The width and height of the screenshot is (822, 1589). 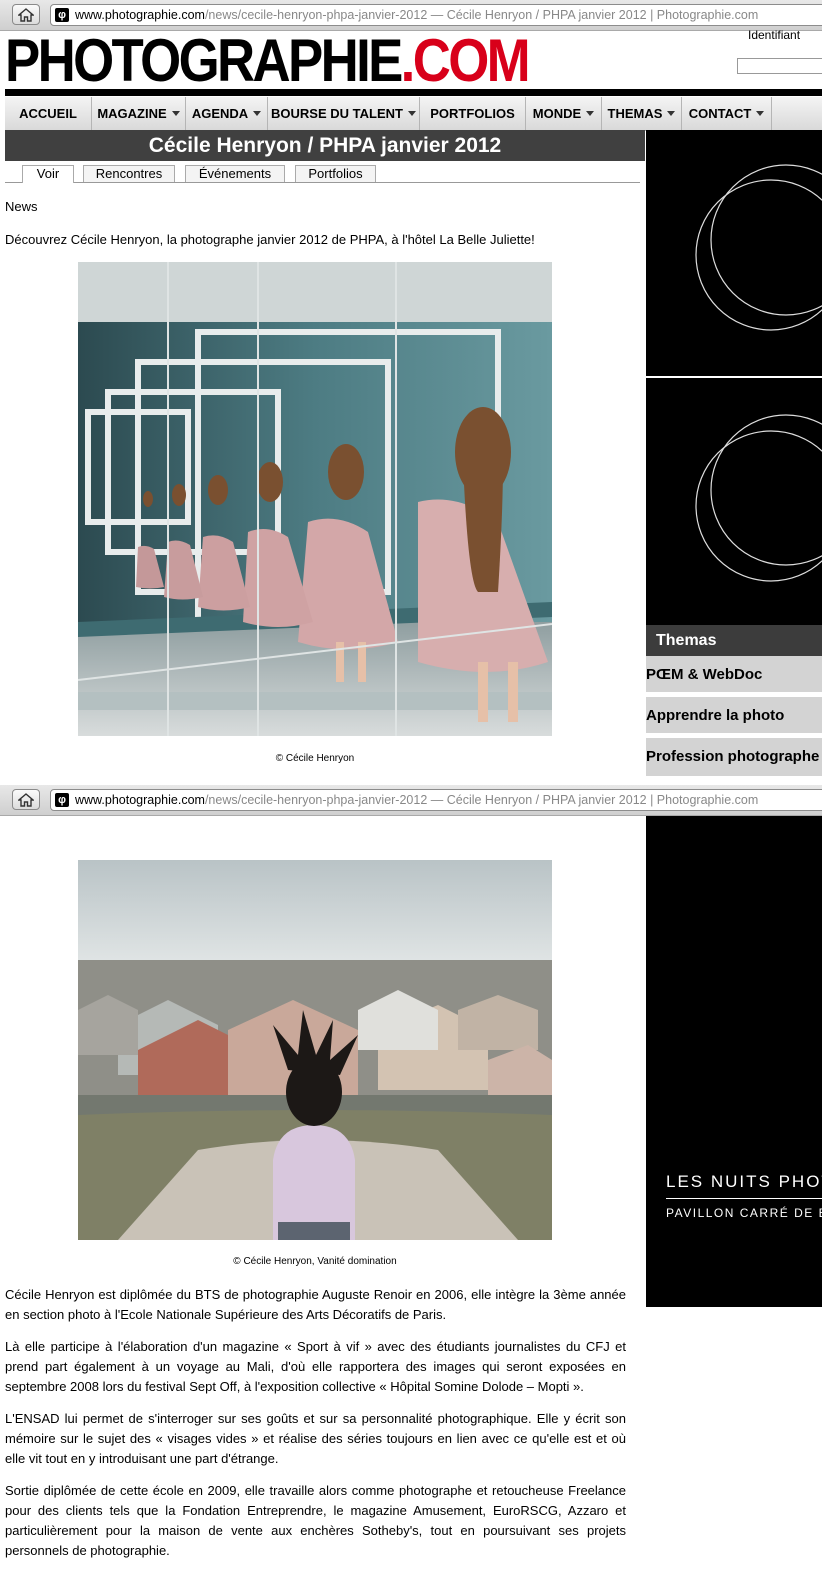 I want to click on ad-divider, so click(x=744, y=1198).